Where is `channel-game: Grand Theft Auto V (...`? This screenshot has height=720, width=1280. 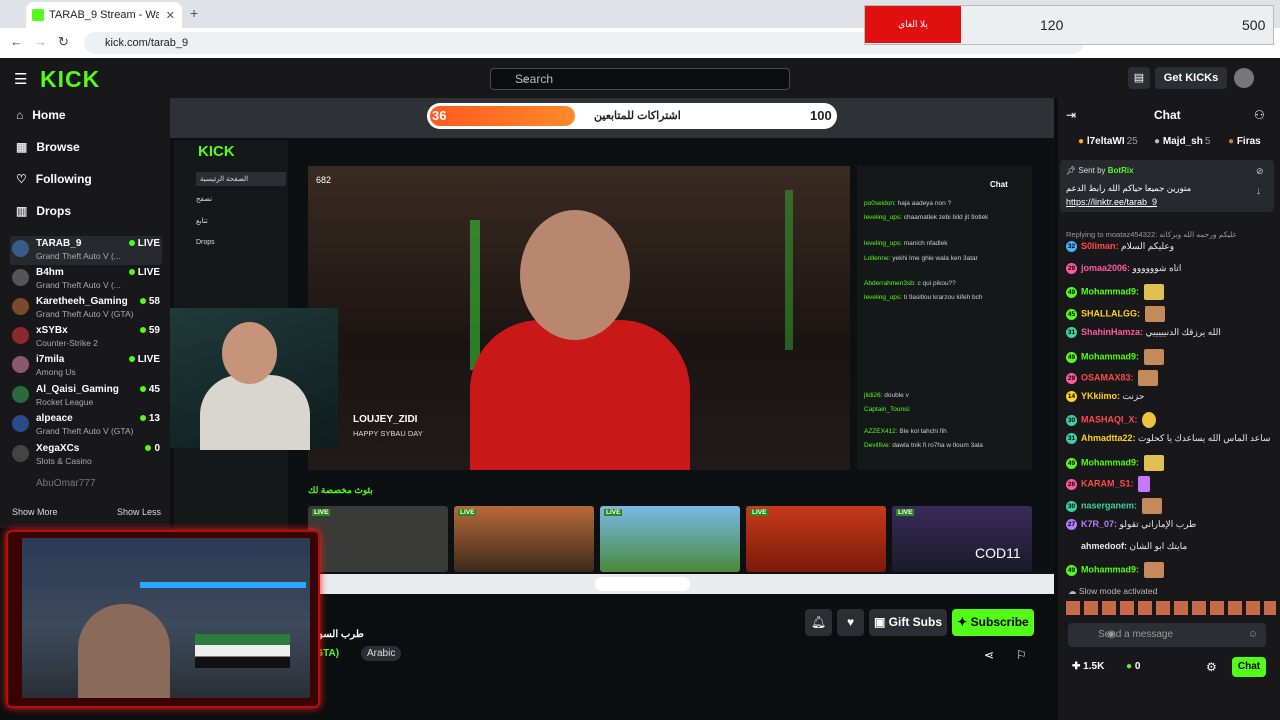
channel-game: Grand Theft Auto V (... is located at coordinates (78, 256).